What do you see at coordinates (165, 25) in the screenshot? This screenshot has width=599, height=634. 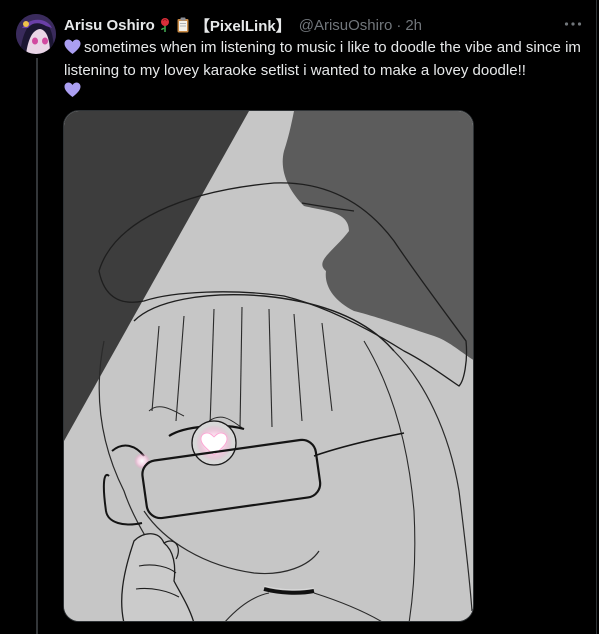 I see `rose-icon` at bounding box center [165, 25].